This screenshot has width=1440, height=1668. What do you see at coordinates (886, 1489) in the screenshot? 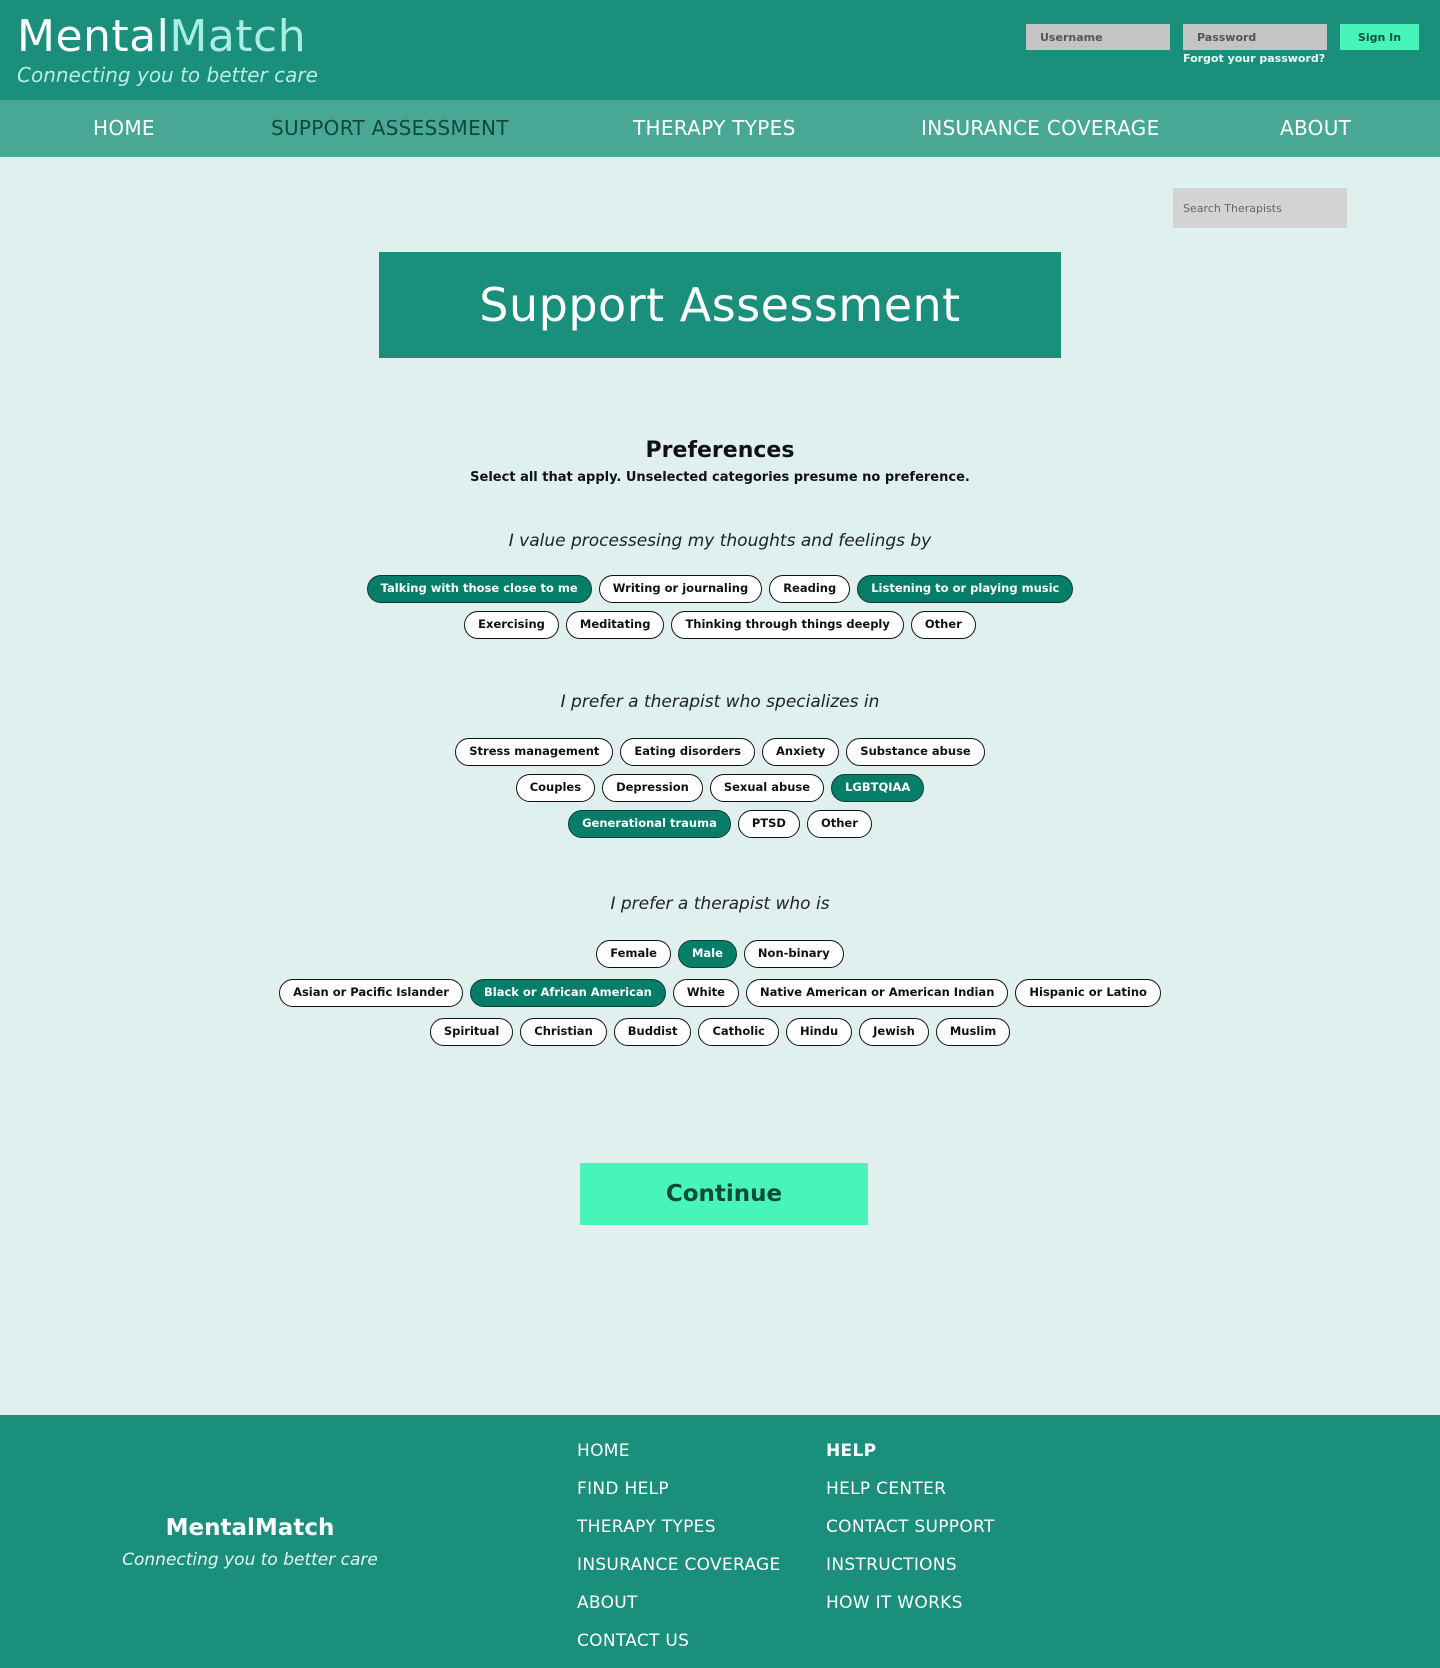
I see `footer-link-help-center: HELP CENTER` at bounding box center [886, 1489].